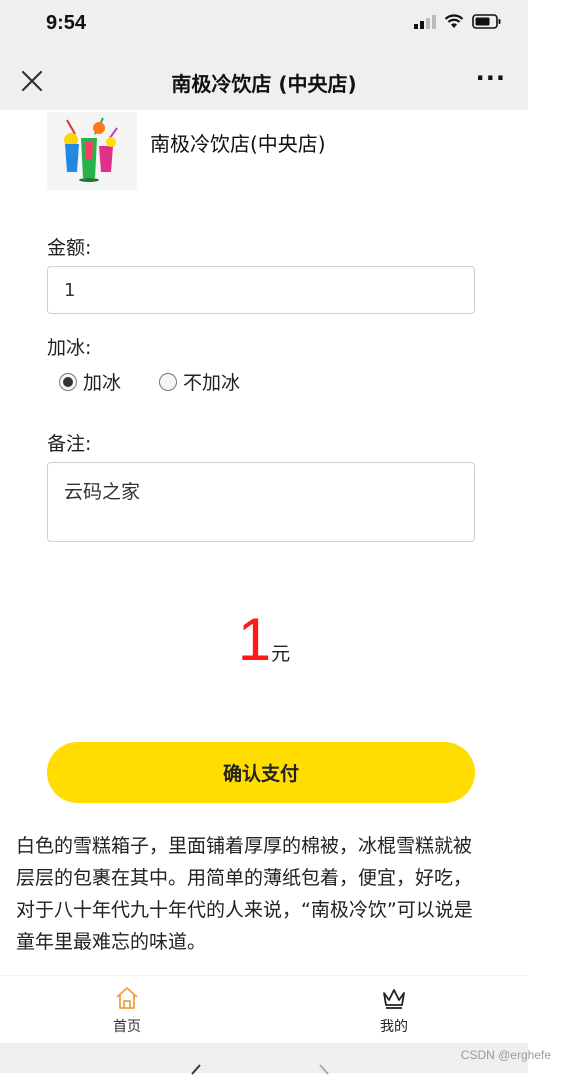 This screenshot has height=1080, width=565. I want to click on home-icon, so click(127, 1000).